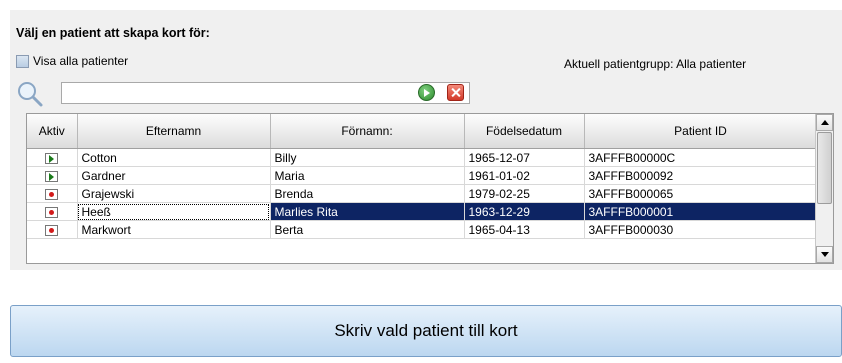 This screenshot has width=842, height=363. I want to click on patient-id-cell: 3AFFFB000065, so click(701, 193).